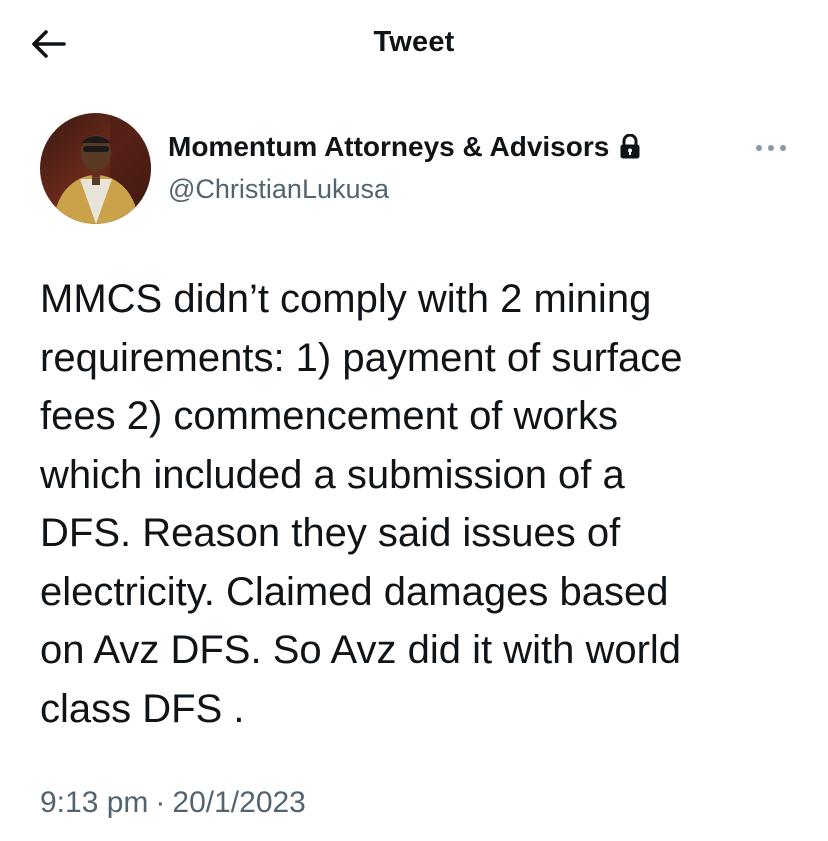 This screenshot has height=841, width=828. What do you see at coordinates (94, 802) in the screenshot?
I see `tweet-time: 9:13 pm` at bounding box center [94, 802].